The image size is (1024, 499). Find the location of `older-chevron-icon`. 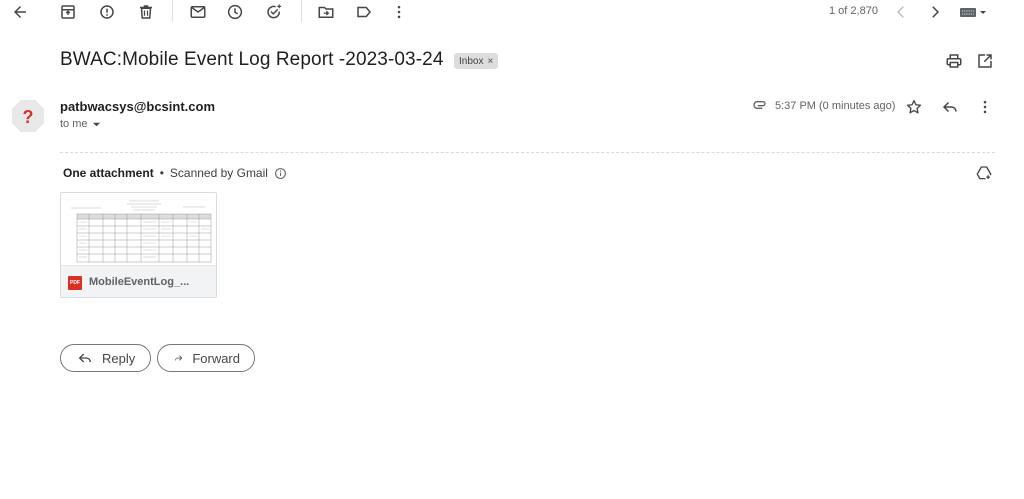

older-chevron-icon is located at coordinates (935, 12).